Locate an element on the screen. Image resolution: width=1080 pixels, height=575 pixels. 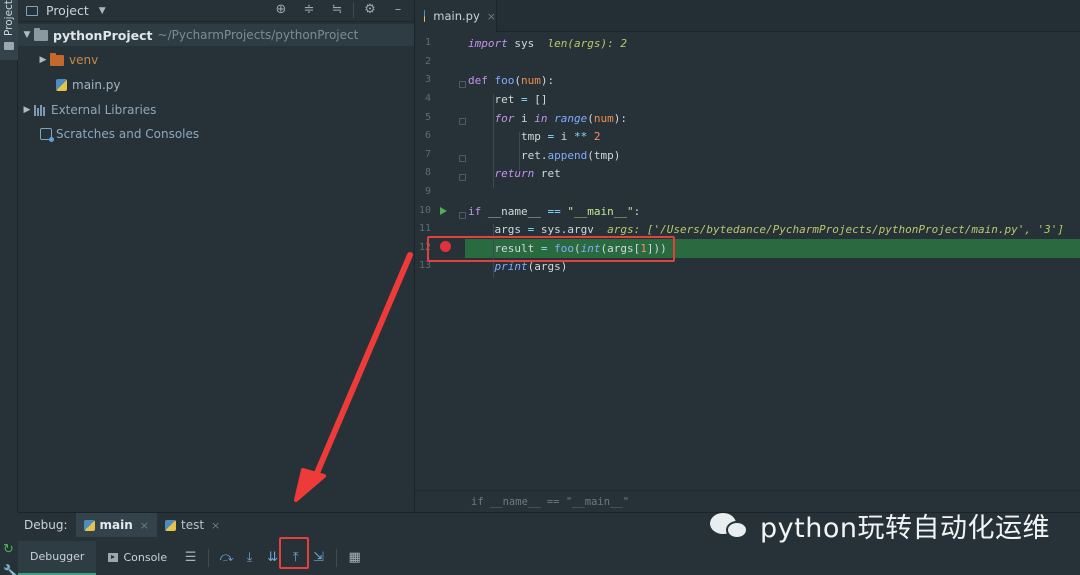
tab-console: Console is located at coordinates (137, 558).